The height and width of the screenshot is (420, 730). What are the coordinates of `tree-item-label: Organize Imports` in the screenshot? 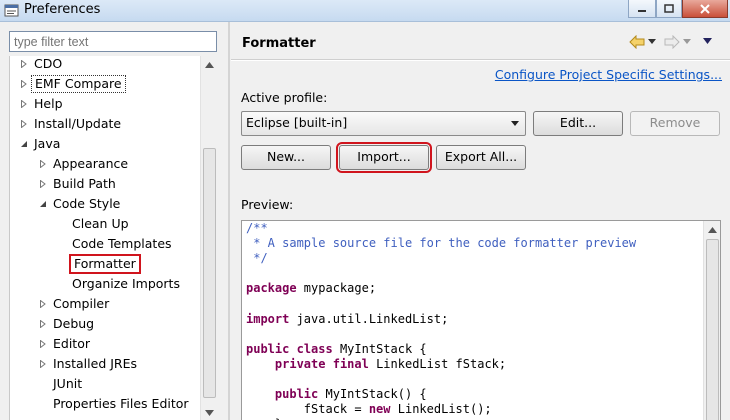 It's located at (126, 283).